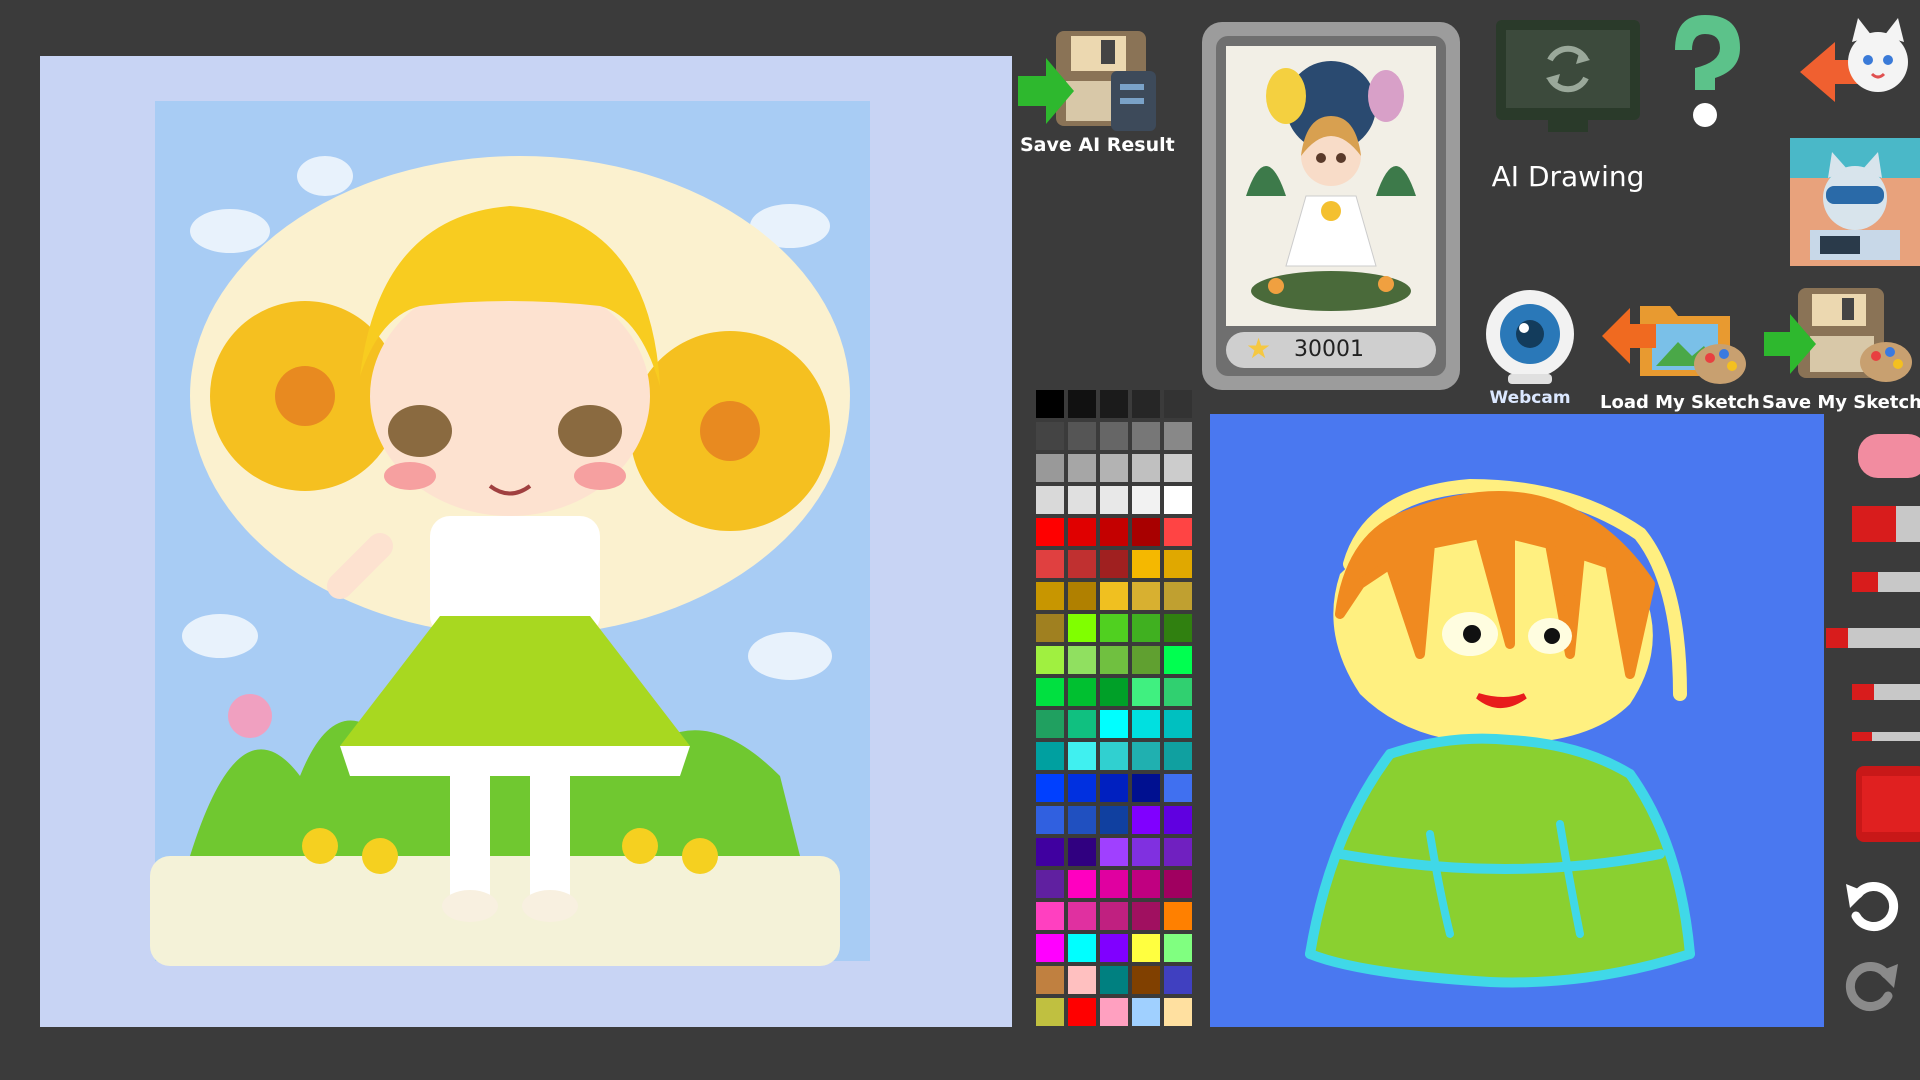 This screenshot has height=1080, width=1920. I want to click on paint-bucket-tool, so click(1886, 804).